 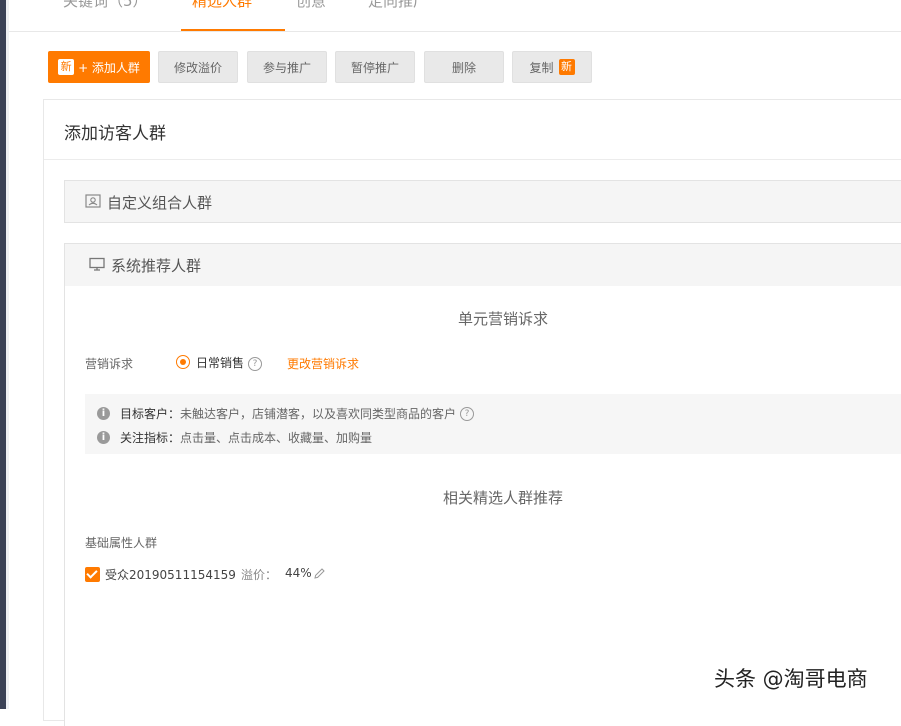 I want to click on premium-value: 44%, so click(x=298, y=573).